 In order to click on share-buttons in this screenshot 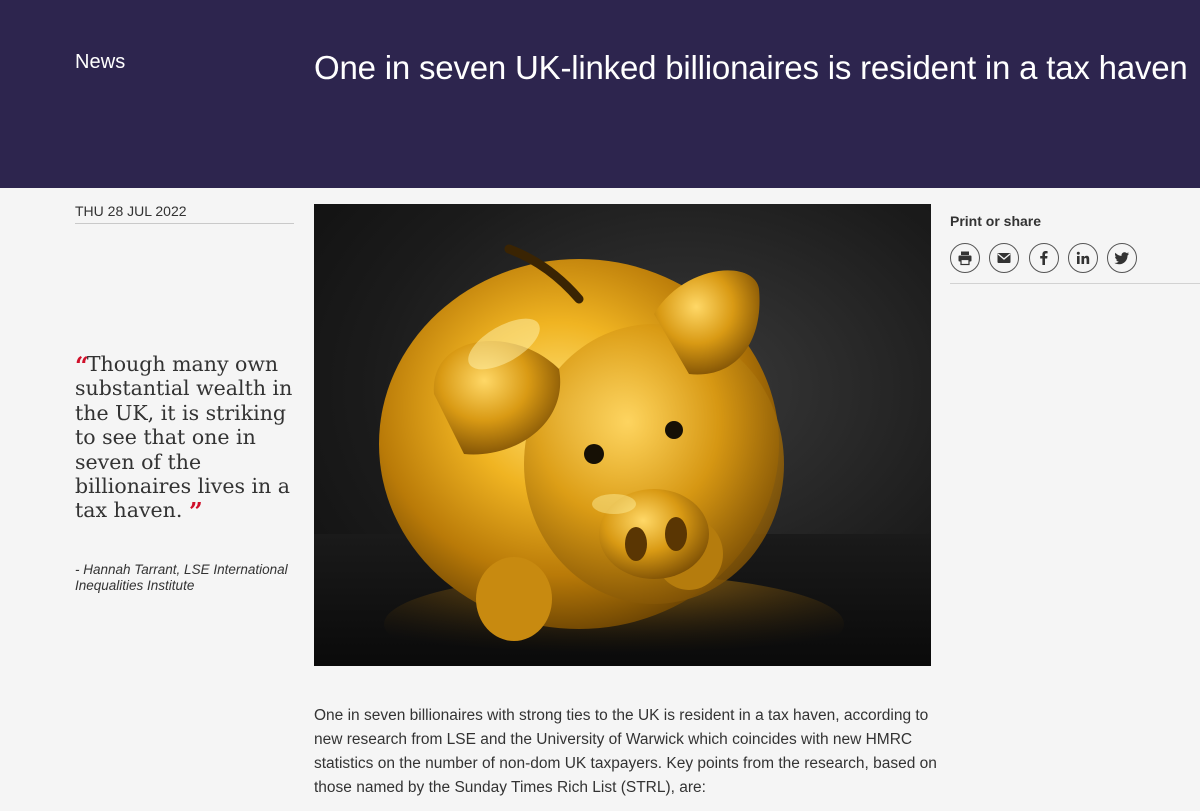, I will do `click(1075, 263)`.